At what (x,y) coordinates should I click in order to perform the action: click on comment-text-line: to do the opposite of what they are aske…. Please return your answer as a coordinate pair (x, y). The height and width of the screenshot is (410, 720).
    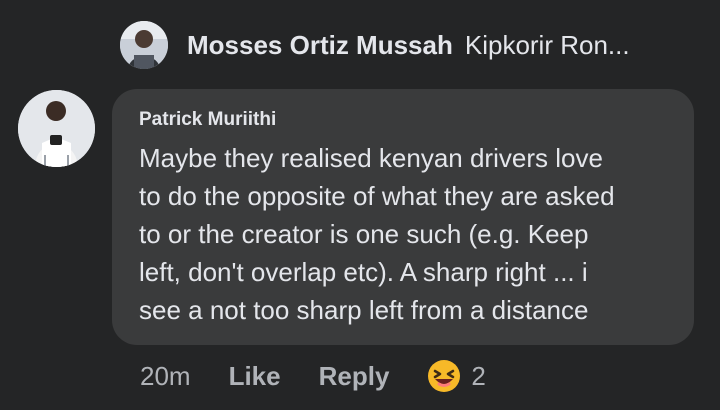
    Looking at the image, I should click on (377, 196).